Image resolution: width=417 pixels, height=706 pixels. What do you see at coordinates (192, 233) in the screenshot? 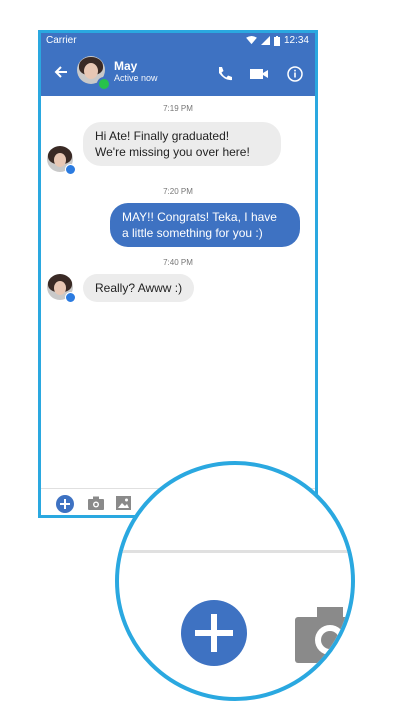
I see `message-line: a little something for you :)` at bounding box center [192, 233].